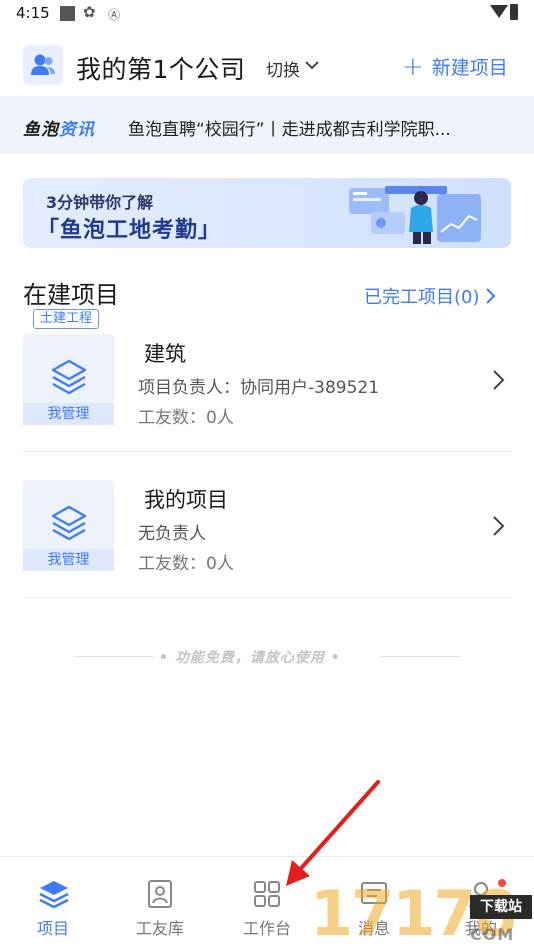 The height and width of the screenshot is (950, 534). Describe the element at coordinates (250, 658) in the screenshot. I see `free-usage-text: • 功能免费，请放心使用 •` at that location.